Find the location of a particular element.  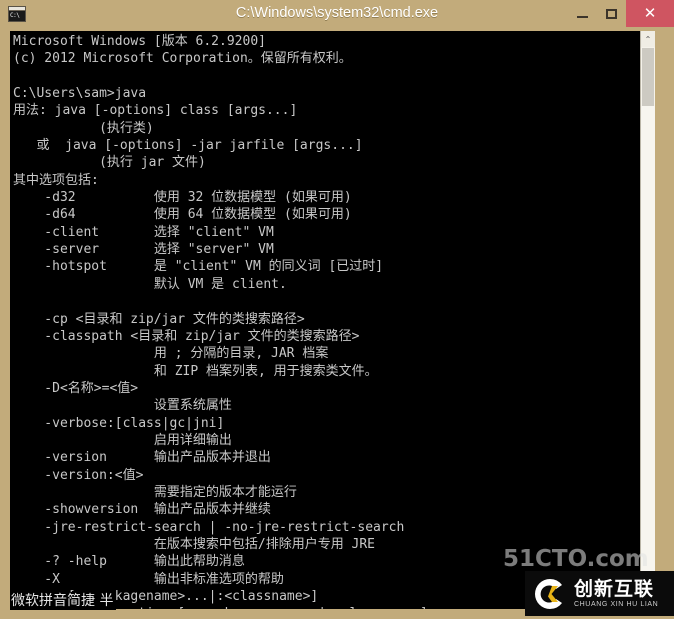

cmd-icon-label: C:\ is located at coordinates (17, 16).